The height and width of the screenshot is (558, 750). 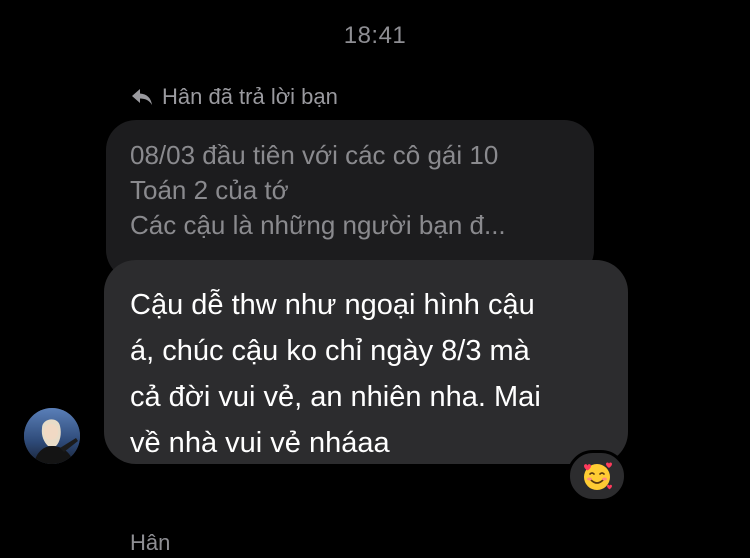 What do you see at coordinates (260, 443) in the screenshot?
I see `message-line: về nhà vui vẻ nháaa` at bounding box center [260, 443].